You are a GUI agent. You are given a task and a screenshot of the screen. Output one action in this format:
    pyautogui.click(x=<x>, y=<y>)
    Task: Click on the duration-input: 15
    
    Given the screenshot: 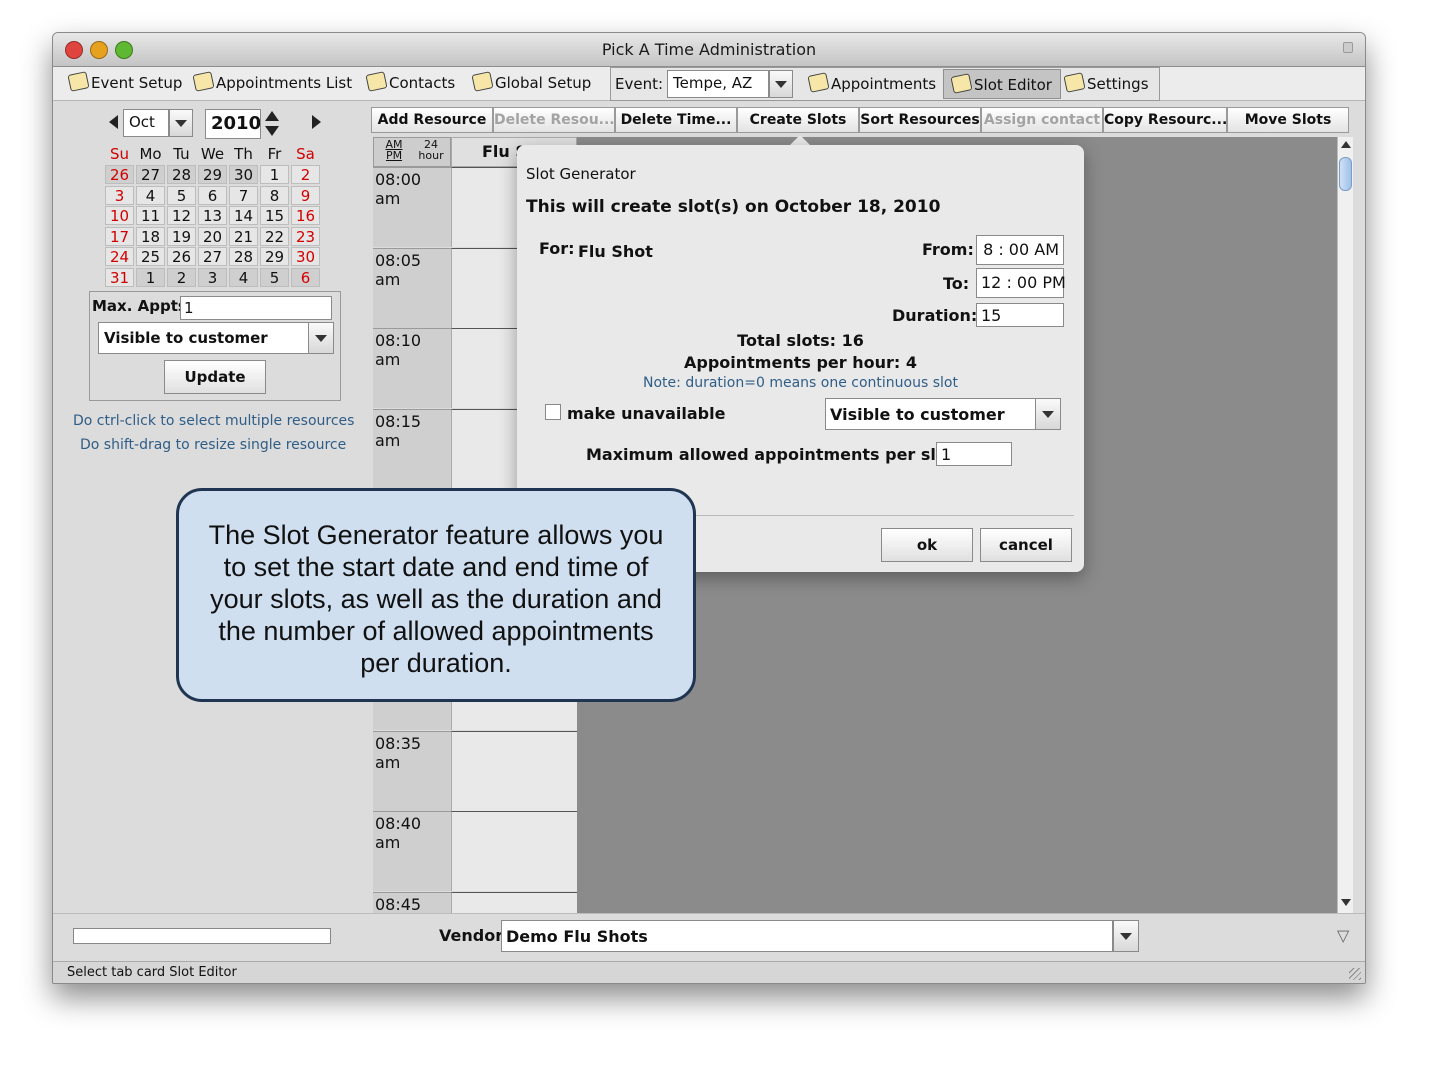 What is the action you would take?
    pyautogui.click(x=1020, y=315)
    